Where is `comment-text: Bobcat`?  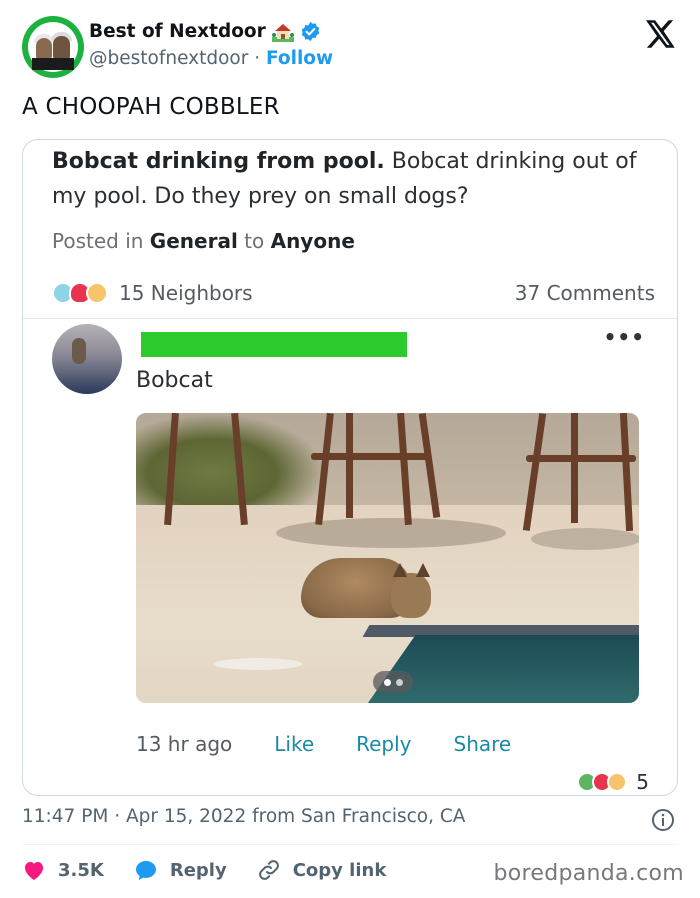 comment-text: Bobcat is located at coordinates (174, 380).